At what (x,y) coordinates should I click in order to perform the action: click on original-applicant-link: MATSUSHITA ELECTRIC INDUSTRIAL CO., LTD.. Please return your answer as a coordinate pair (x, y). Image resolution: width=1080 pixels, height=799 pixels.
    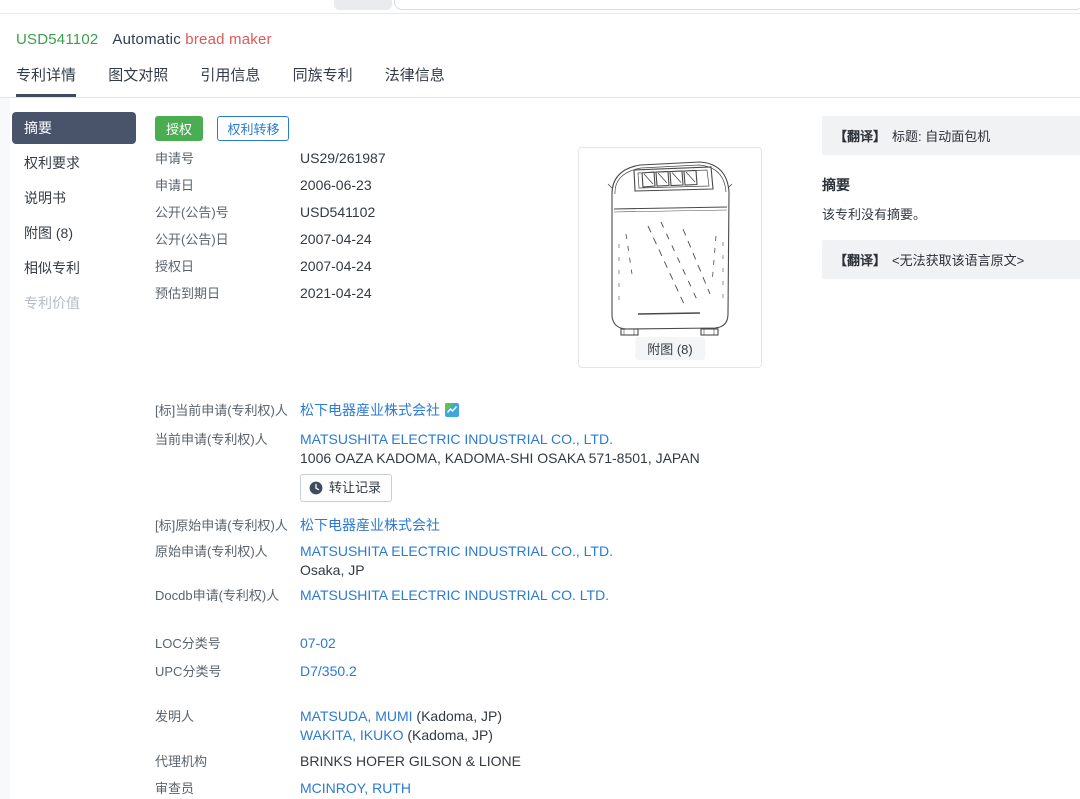
    Looking at the image, I should click on (456, 551).